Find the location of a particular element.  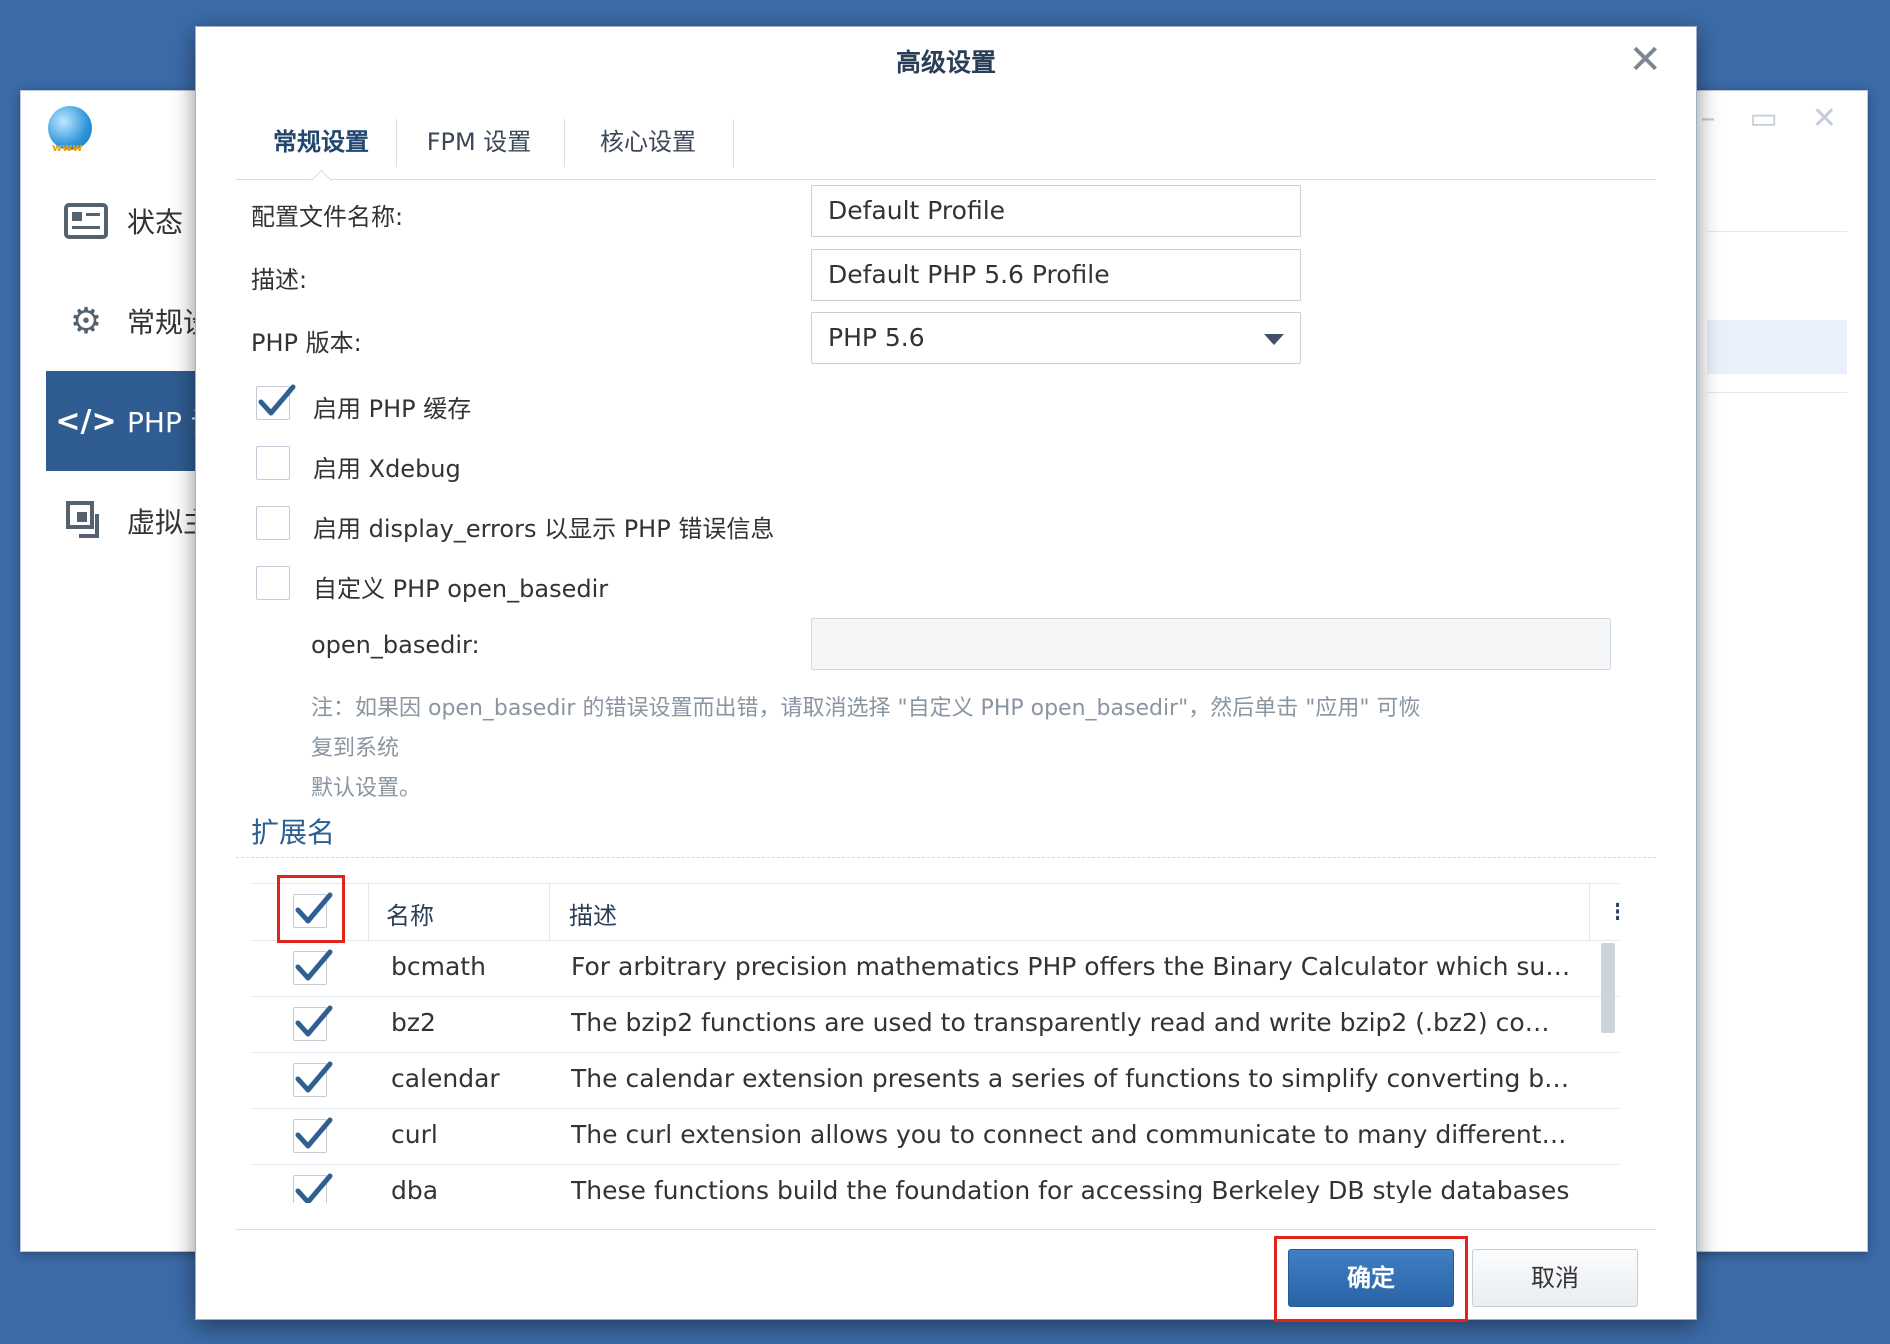

extensions-section-title: 扩展名 is located at coordinates (293, 832).